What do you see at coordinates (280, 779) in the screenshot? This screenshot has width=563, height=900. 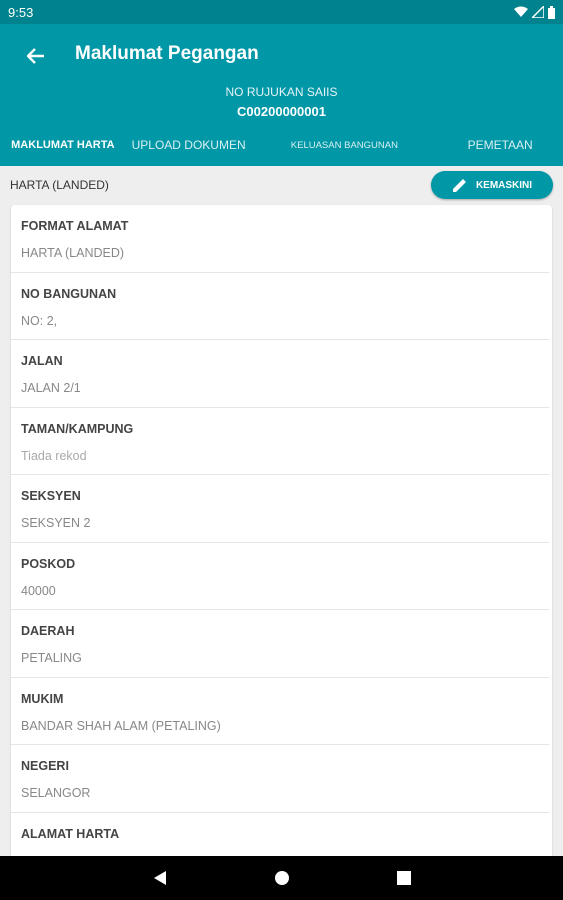 I see `field-negeri: NEGERI SELANGOR` at bounding box center [280, 779].